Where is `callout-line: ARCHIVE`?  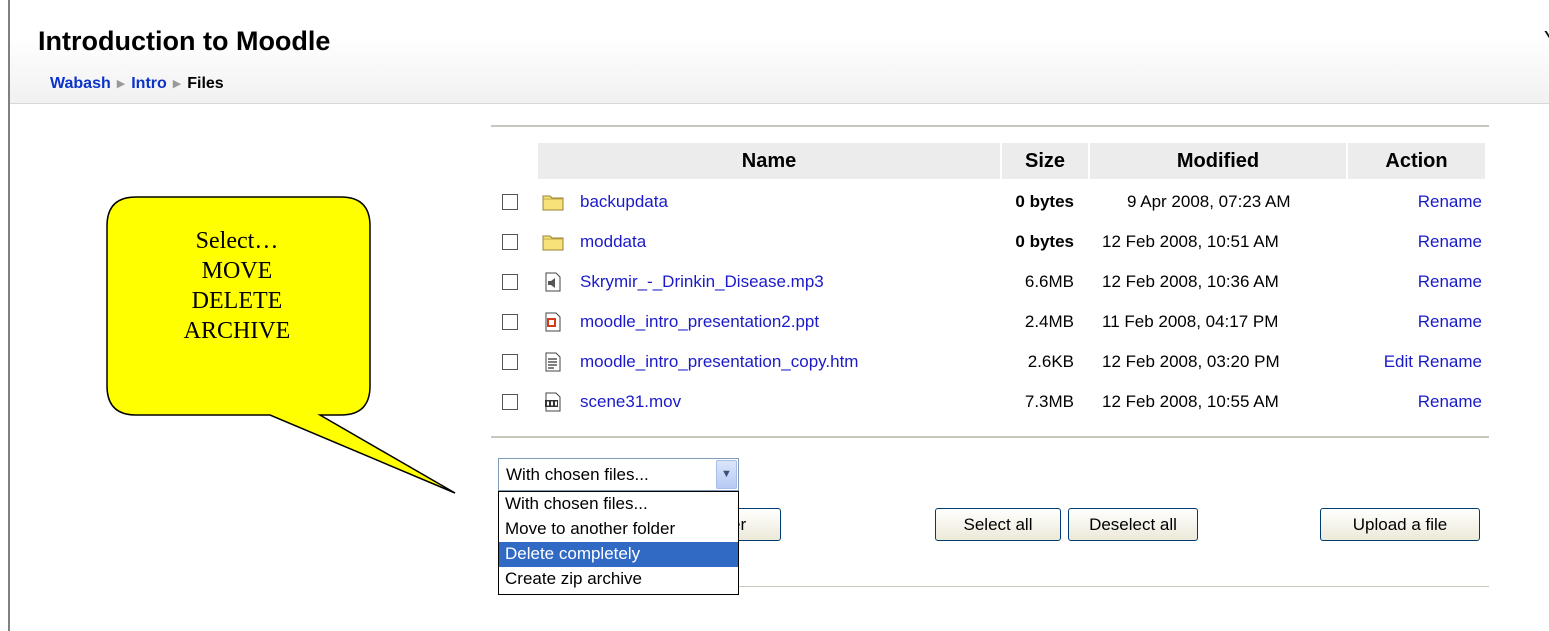 callout-line: ARCHIVE is located at coordinates (237, 331).